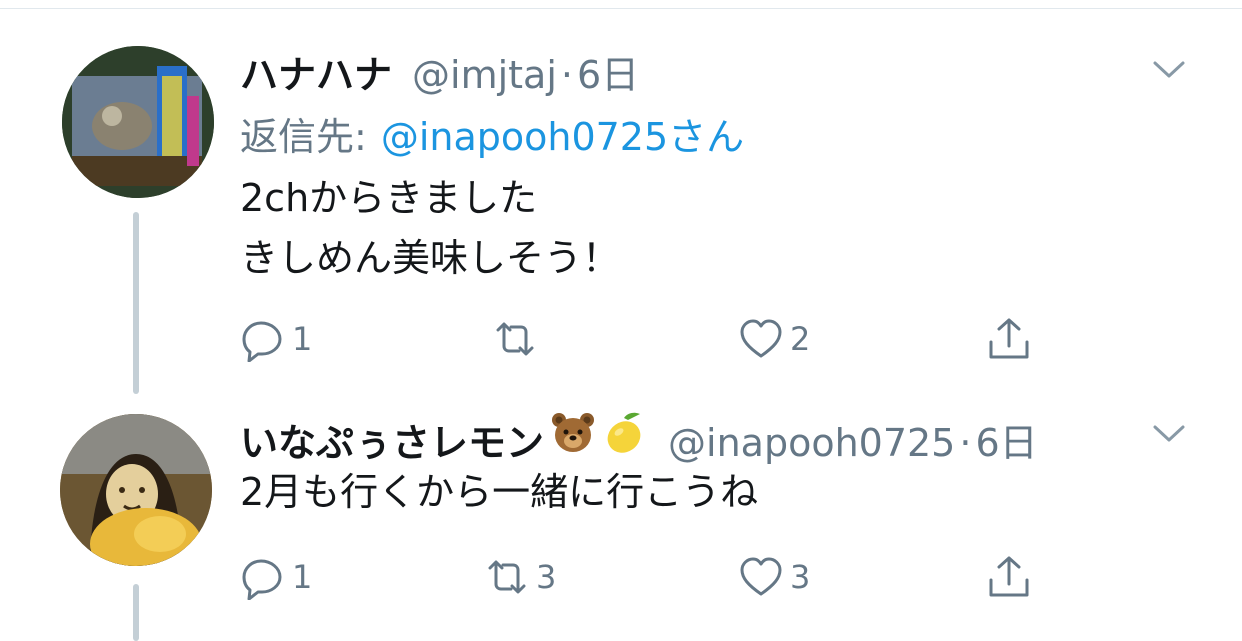 Image resolution: width=1242 pixels, height=641 pixels. I want to click on like-button: 2, so click(774, 339).